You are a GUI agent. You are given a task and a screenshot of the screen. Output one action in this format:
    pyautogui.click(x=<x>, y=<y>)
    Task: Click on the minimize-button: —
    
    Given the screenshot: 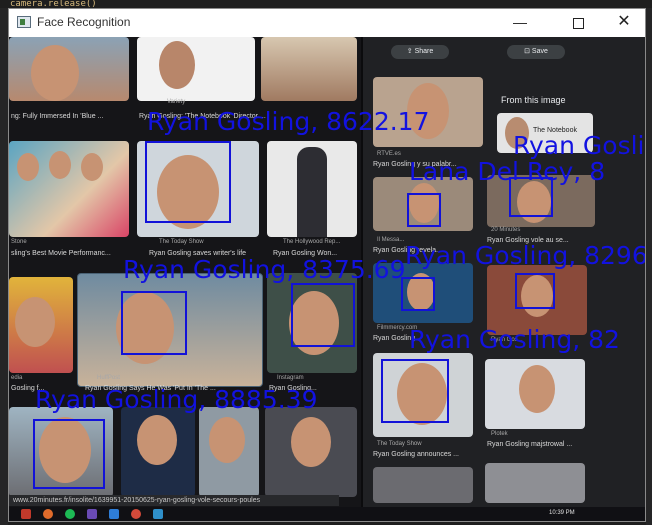 What is the action you would take?
    pyautogui.click(x=520, y=23)
    